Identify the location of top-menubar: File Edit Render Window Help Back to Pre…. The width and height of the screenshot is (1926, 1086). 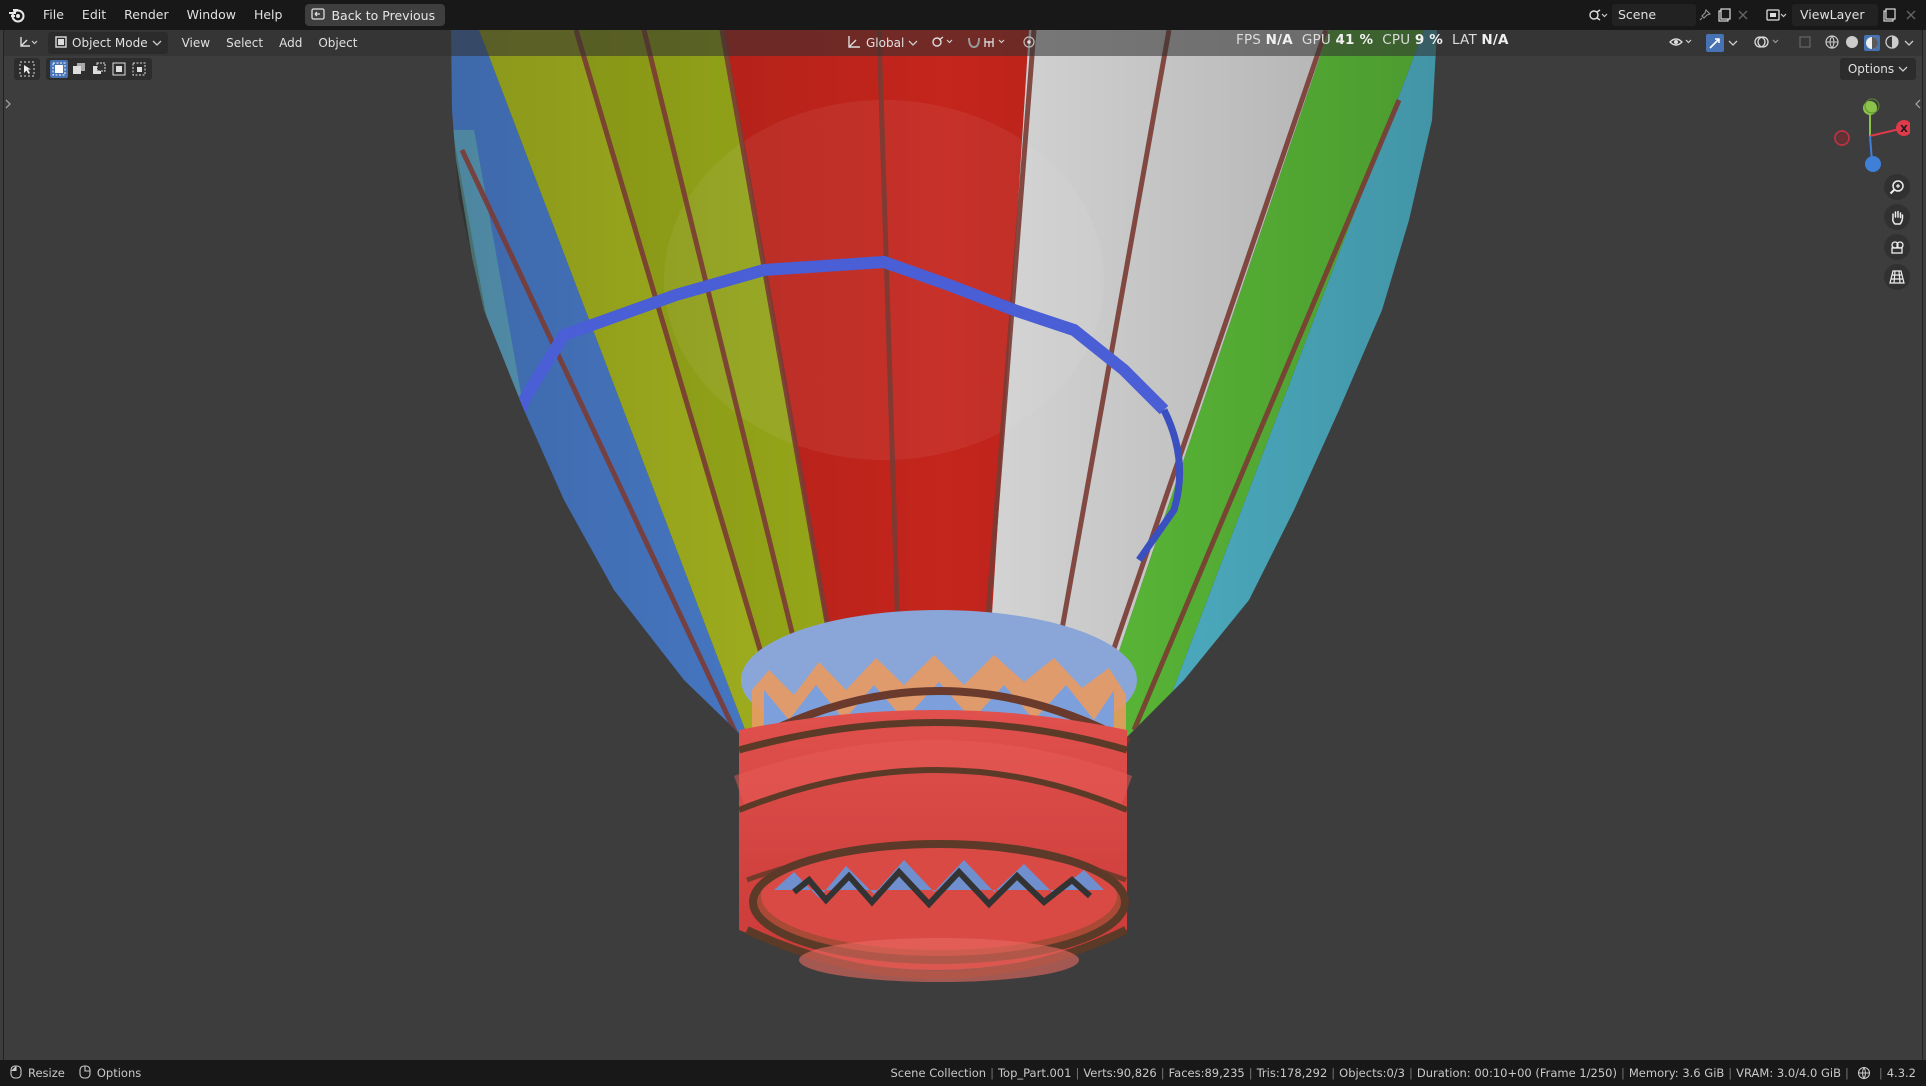
(963, 15).